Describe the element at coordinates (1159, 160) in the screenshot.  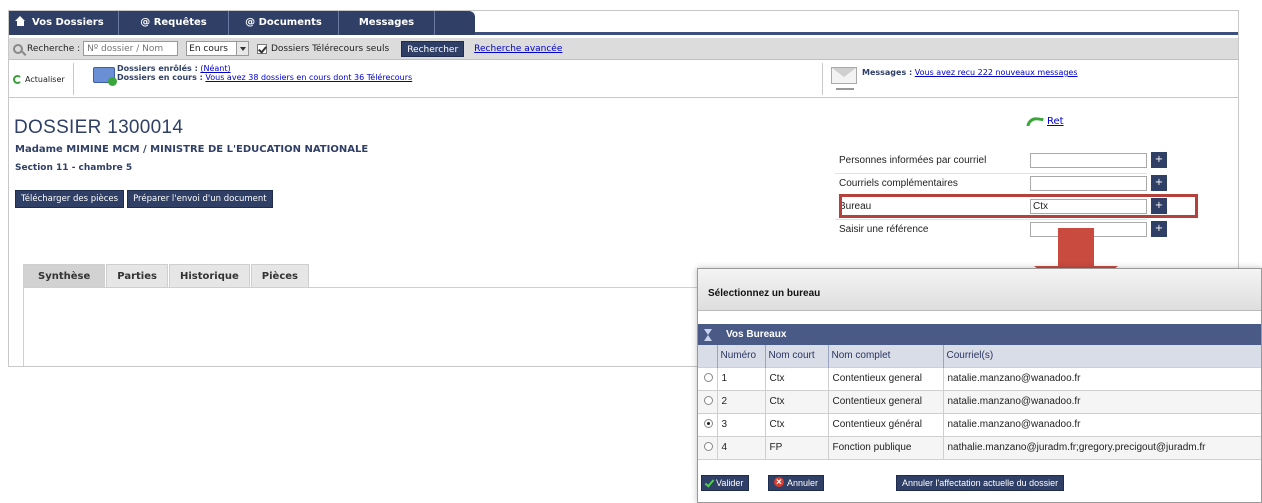
I see `add-person-button: +` at that location.